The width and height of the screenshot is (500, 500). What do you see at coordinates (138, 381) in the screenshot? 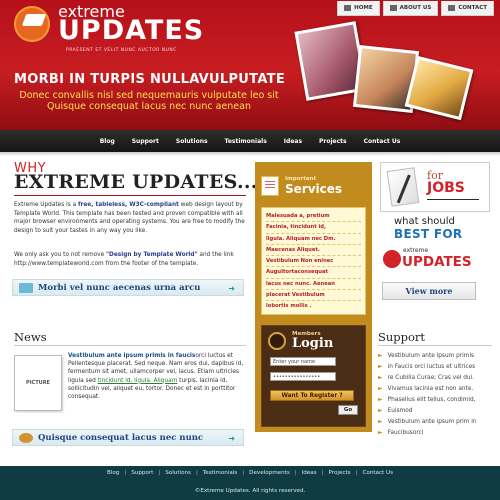
I see `news-green-link: tincidunt id, ligula. Aliquam` at bounding box center [138, 381].